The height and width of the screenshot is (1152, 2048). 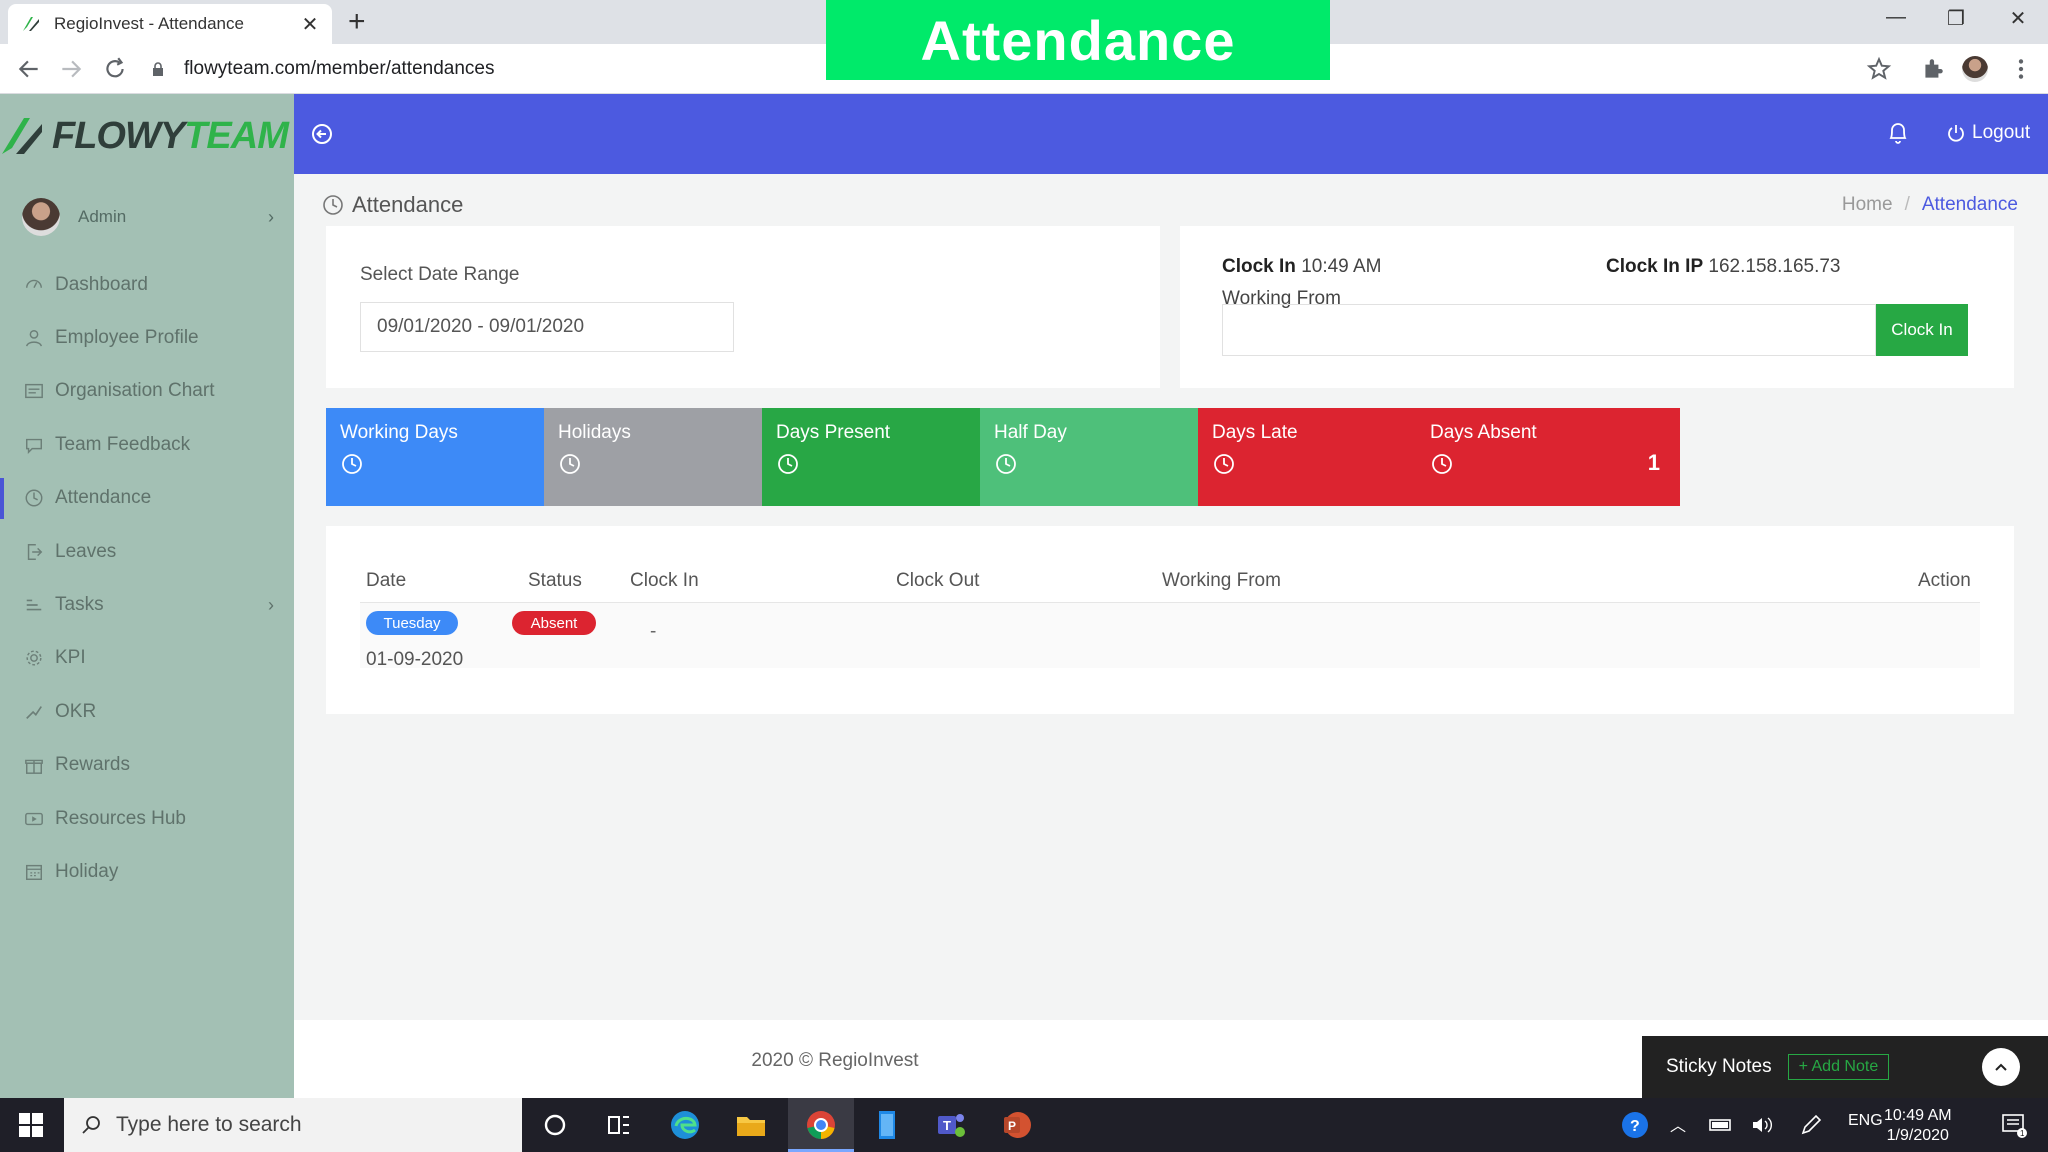 What do you see at coordinates (1918, 1126) in the screenshot?
I see `taskbar-clock: 10:49 AM 1/9/2020` at bounding box center [1918, 1126].